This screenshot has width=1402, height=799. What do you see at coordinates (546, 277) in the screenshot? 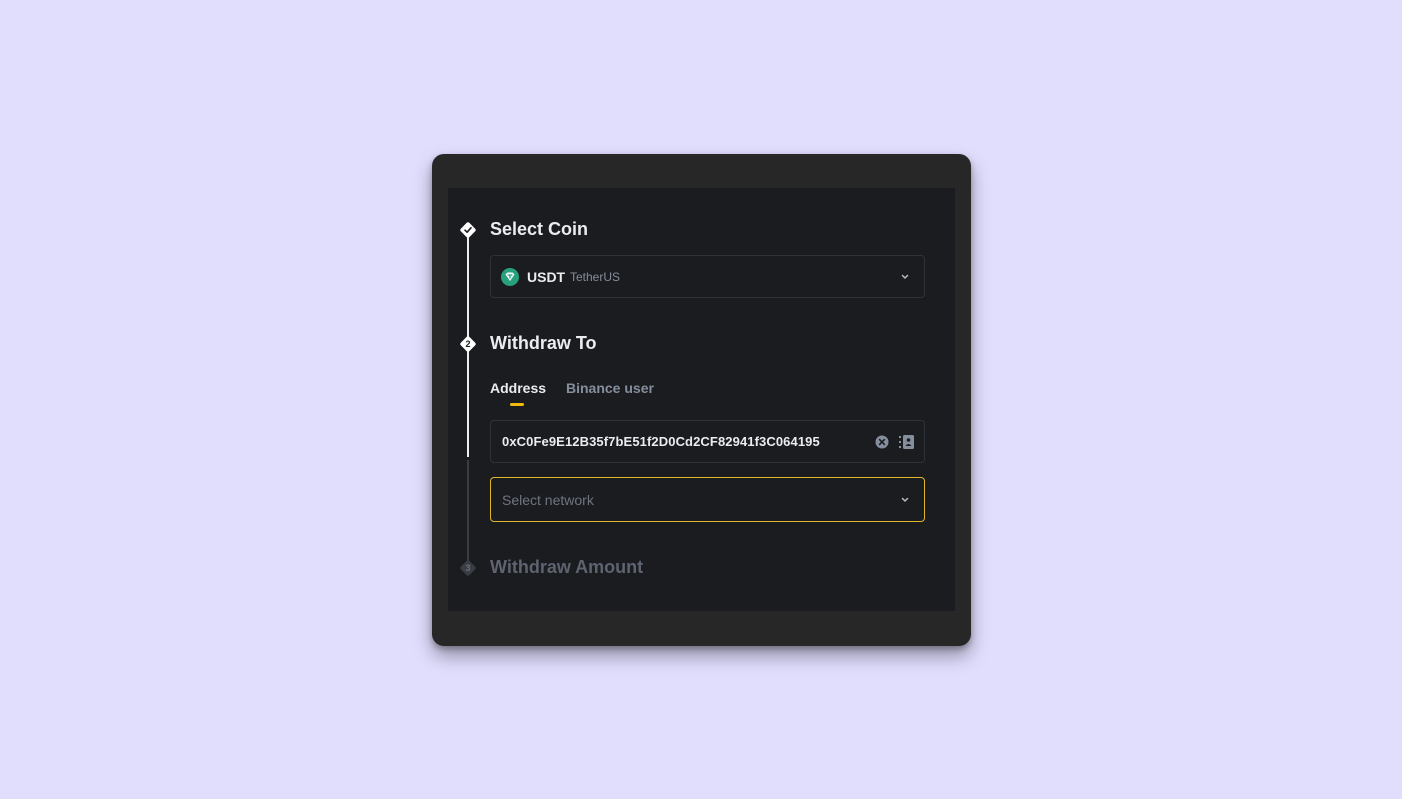
I see `coin-symbol: USDT` at bounding box center [546, 277].